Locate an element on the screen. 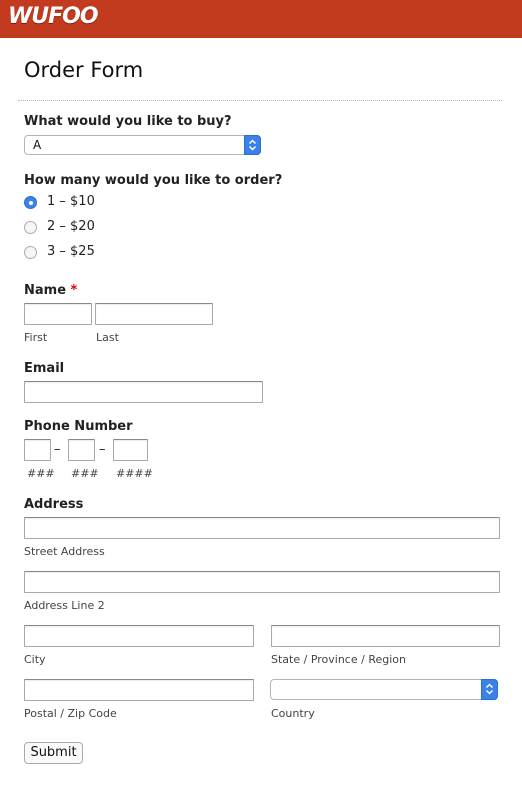 This screenshot has width=522, height=795. phone-line-sublabel: #### is located at coordinates (134, 473).